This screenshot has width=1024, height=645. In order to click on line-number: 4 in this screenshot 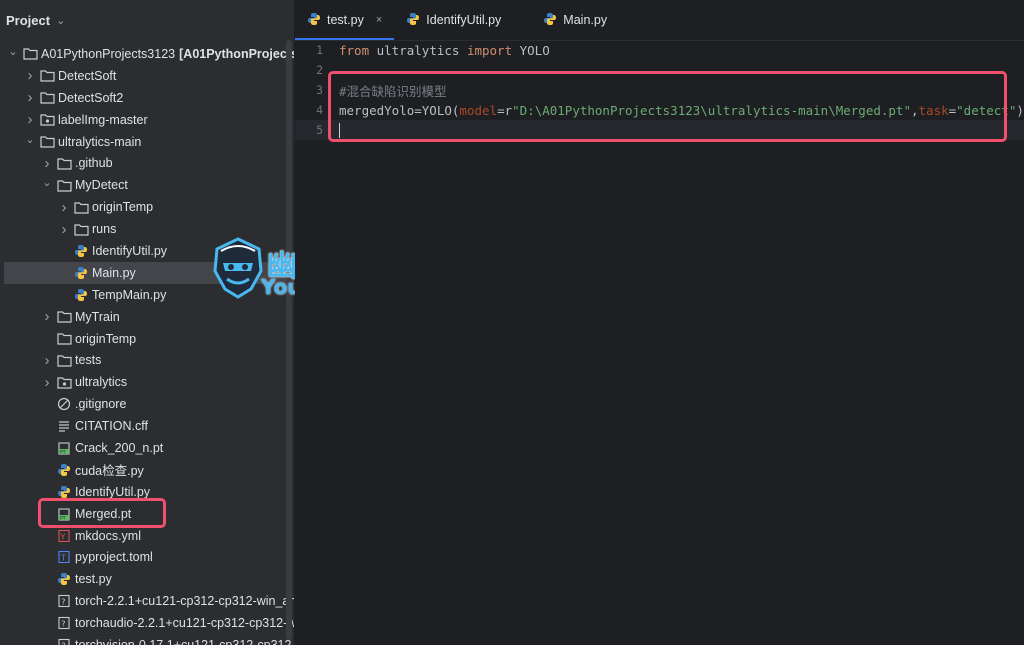, I will do `click(319, 110)`.